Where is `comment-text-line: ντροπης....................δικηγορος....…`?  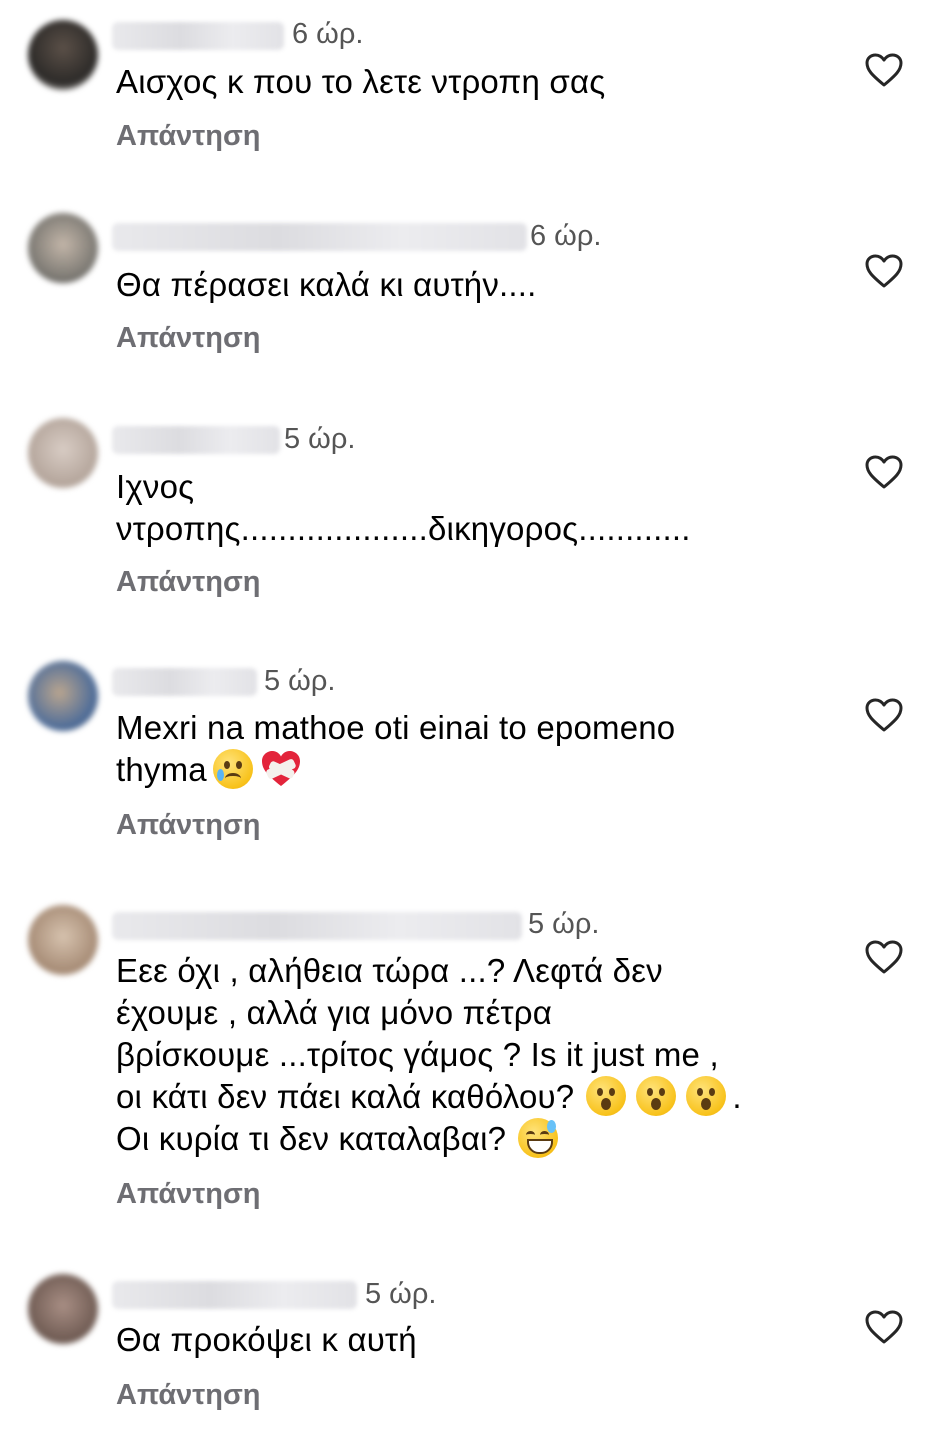 comment-text-line: ντροπης....................δικηγορος....… is located at coordinates (403, 528).